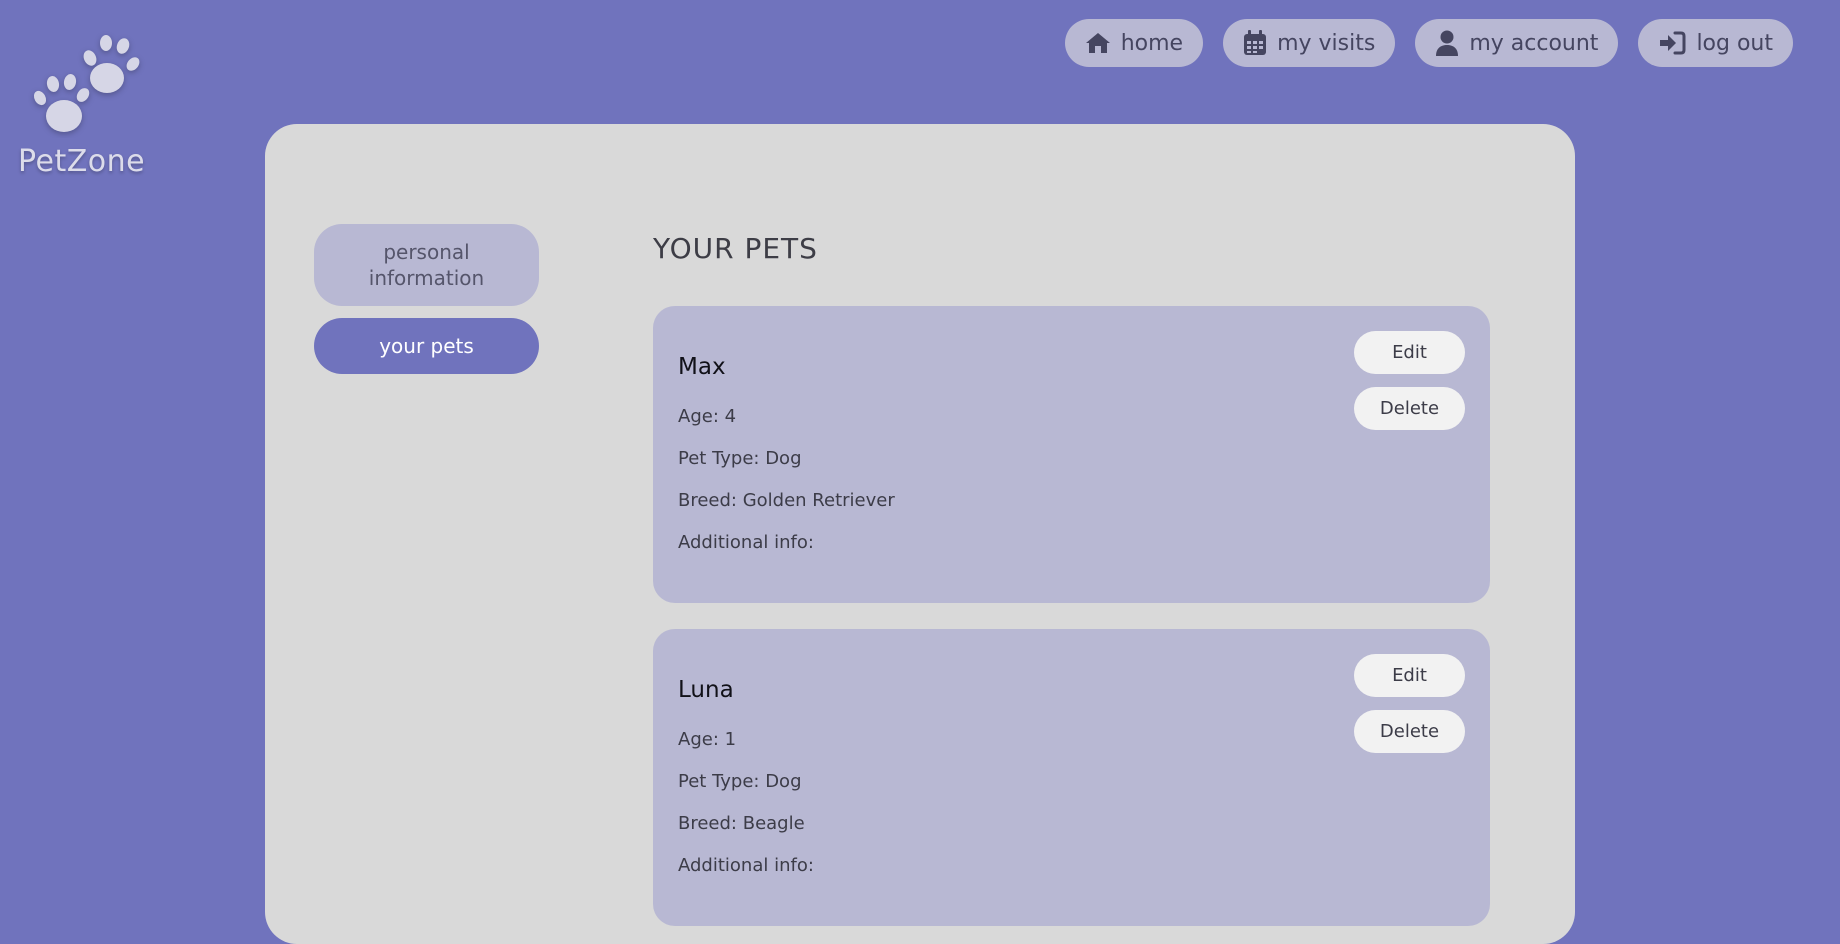 Image resolution: width=1840 pixels, height=944 pixels. What do you see at coordinates (1097, 43) in the screenshot?
I see `home-icon` at bounding box center [1097, 43].